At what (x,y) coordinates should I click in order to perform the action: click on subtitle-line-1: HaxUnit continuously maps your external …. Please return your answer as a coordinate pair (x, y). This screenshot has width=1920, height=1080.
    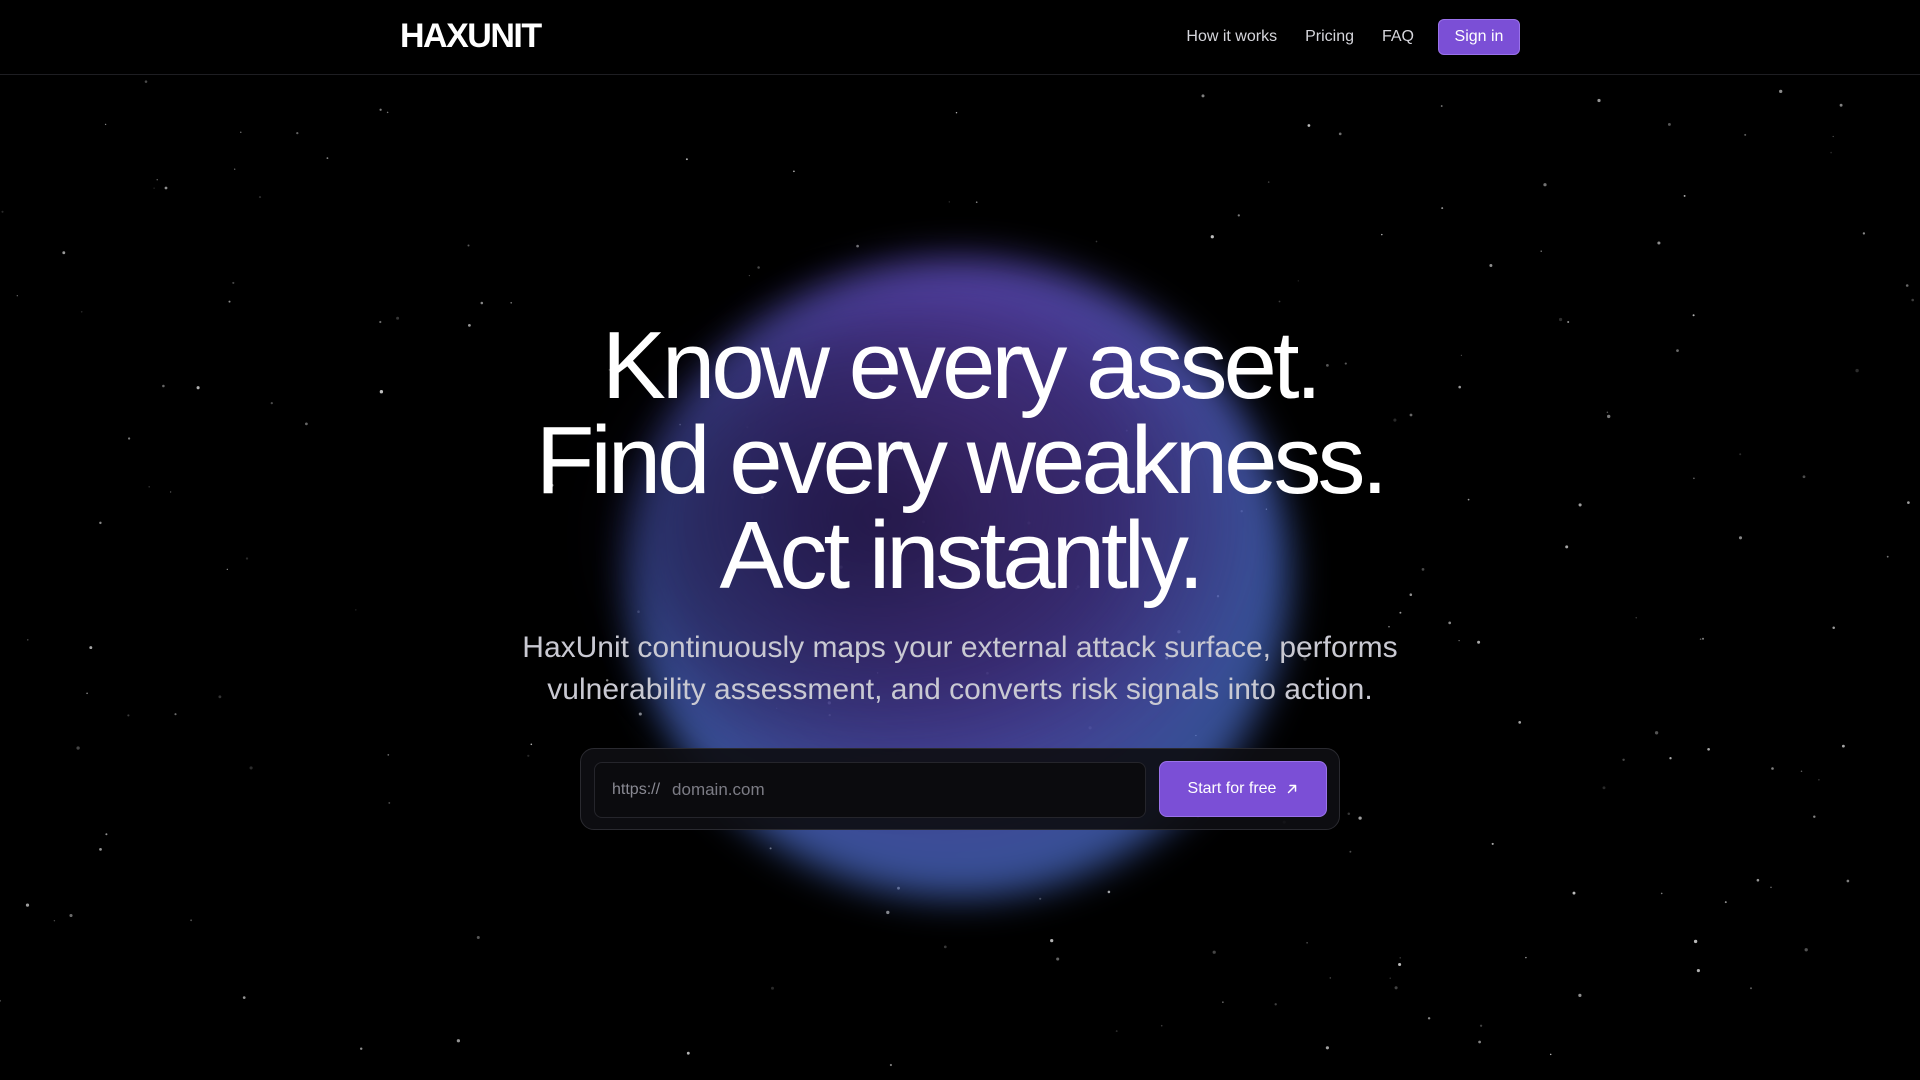
    Looking at the image, I should click on (960, 647).